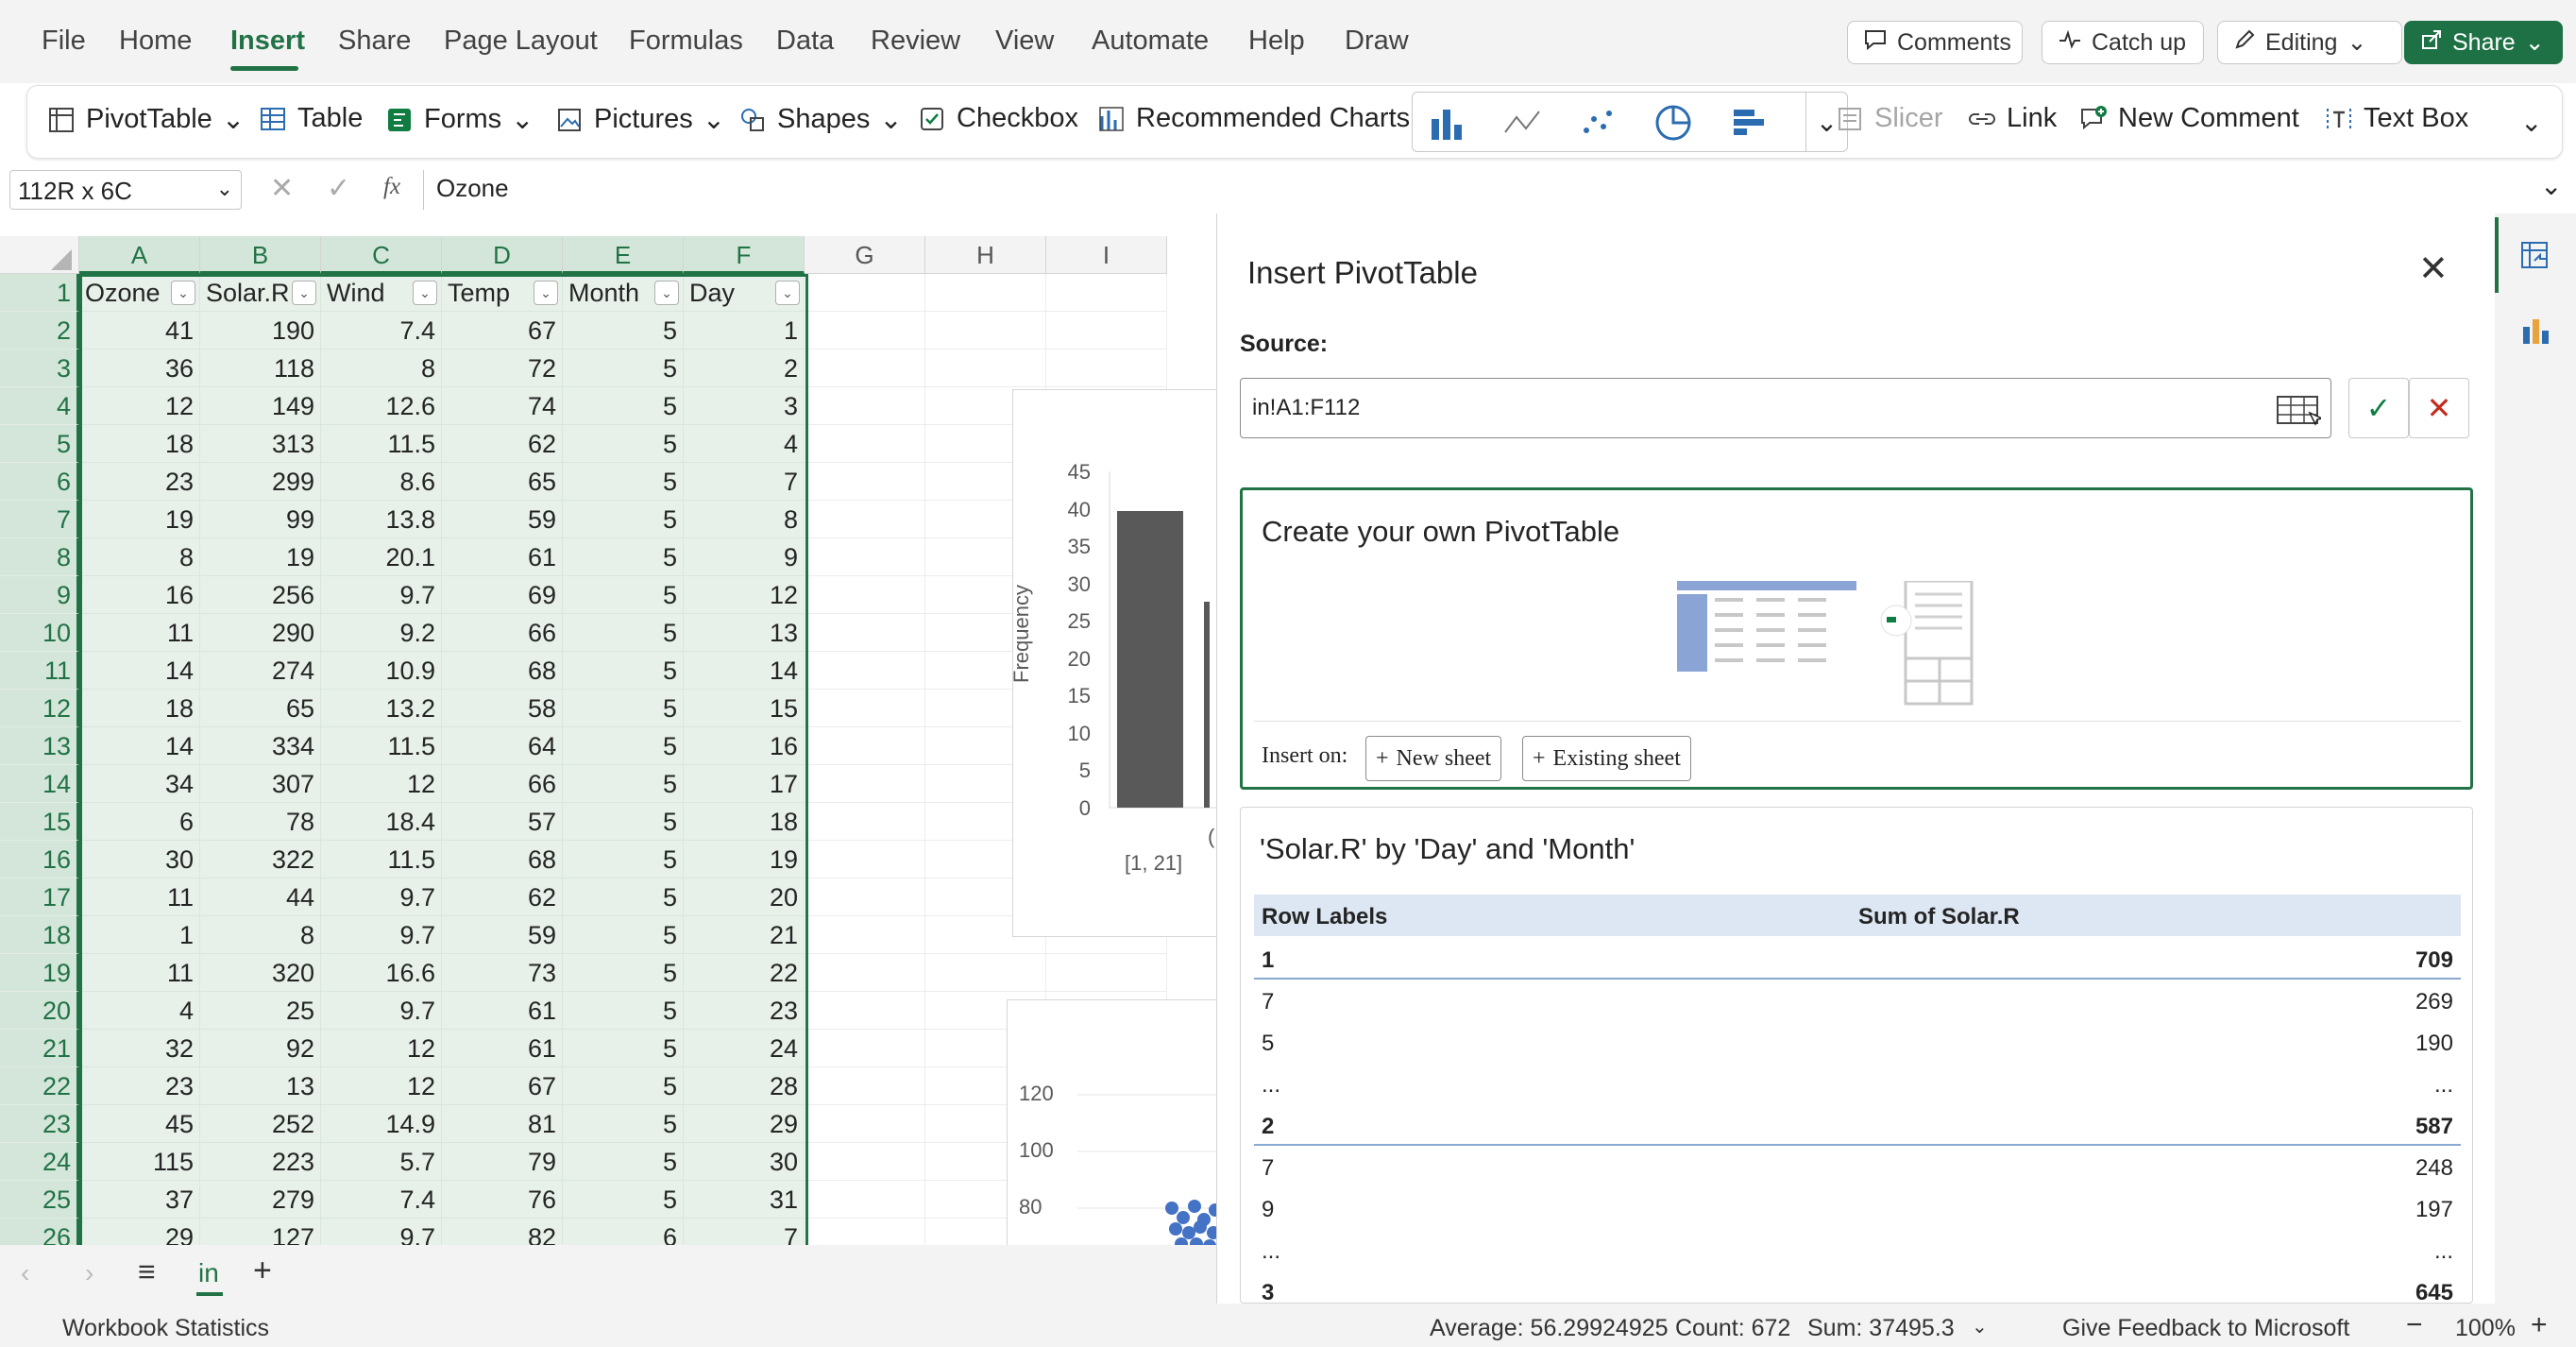  What do you see at coordinates (39, 746) in the screenshot?
I see `row-header: 13` at bounding box center [39, 746].